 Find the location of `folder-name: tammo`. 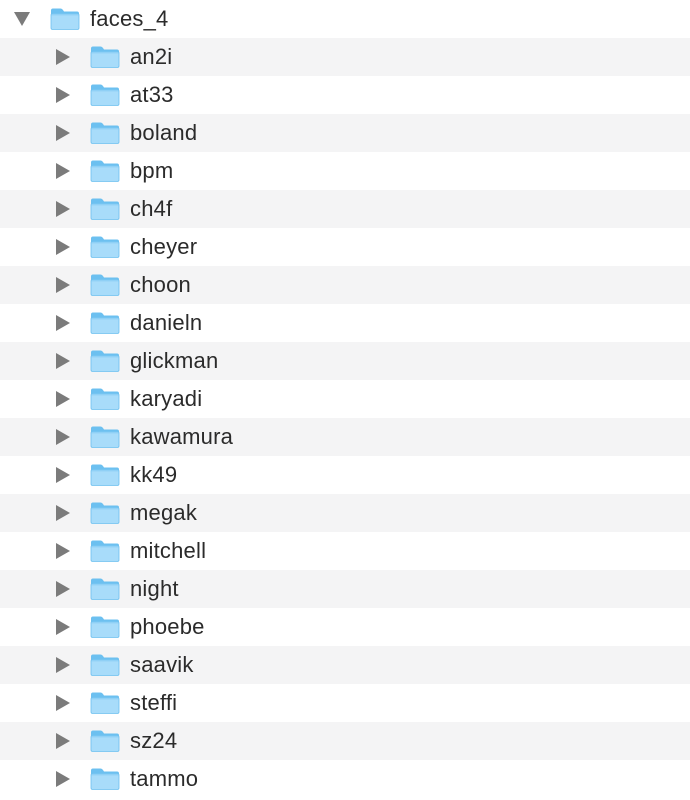

folder-name: tammo is located at coordinates (164, 778).